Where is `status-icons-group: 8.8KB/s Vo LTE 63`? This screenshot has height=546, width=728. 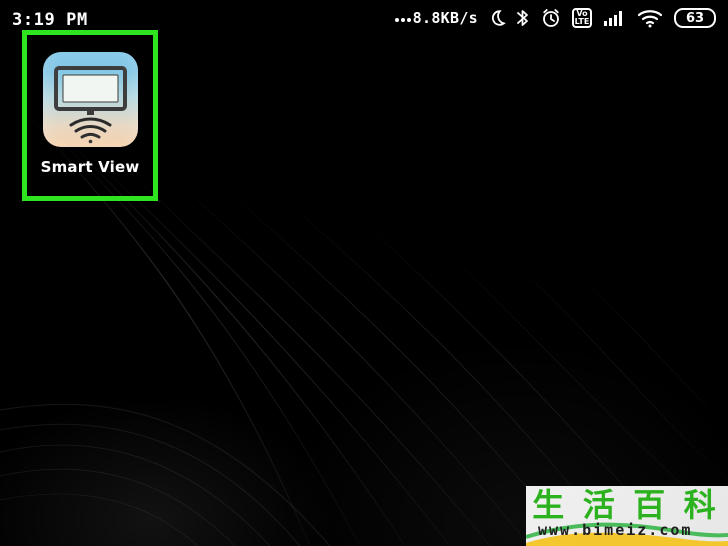 status-icons-group: 8.8KB/s Vo LTE 63 is located at coordinates (555, 18).